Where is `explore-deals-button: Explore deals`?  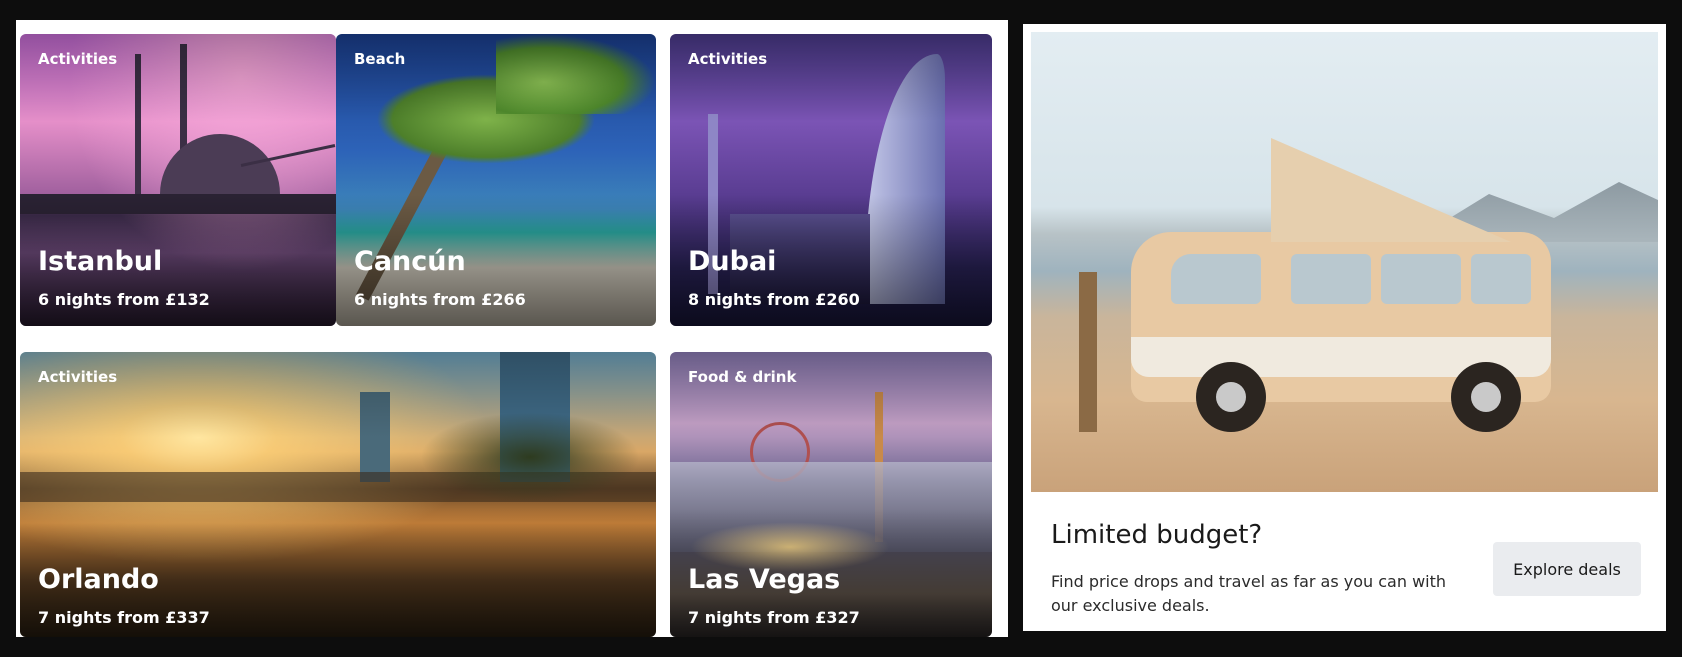
explore-deals-button: Explore deals is located at coordinates (1567, 569).